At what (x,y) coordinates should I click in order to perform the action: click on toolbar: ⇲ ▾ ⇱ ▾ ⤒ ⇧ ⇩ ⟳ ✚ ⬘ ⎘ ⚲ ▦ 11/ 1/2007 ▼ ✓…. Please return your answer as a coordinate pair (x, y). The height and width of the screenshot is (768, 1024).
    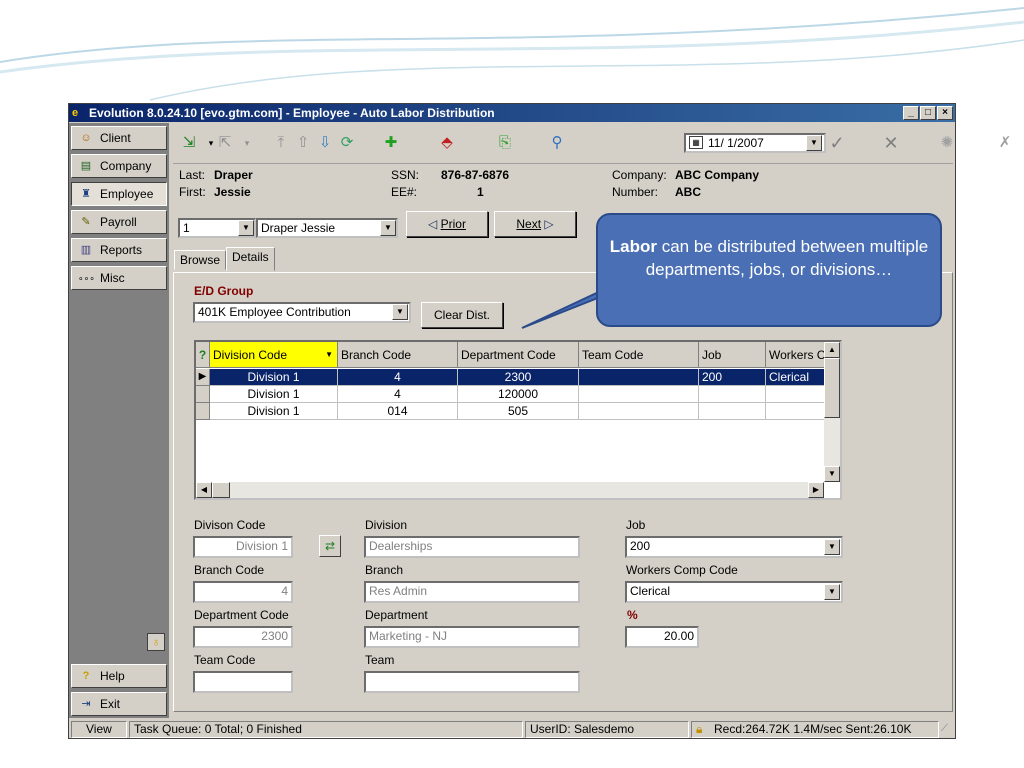
    Looking at the image, I should click on (592, 144).